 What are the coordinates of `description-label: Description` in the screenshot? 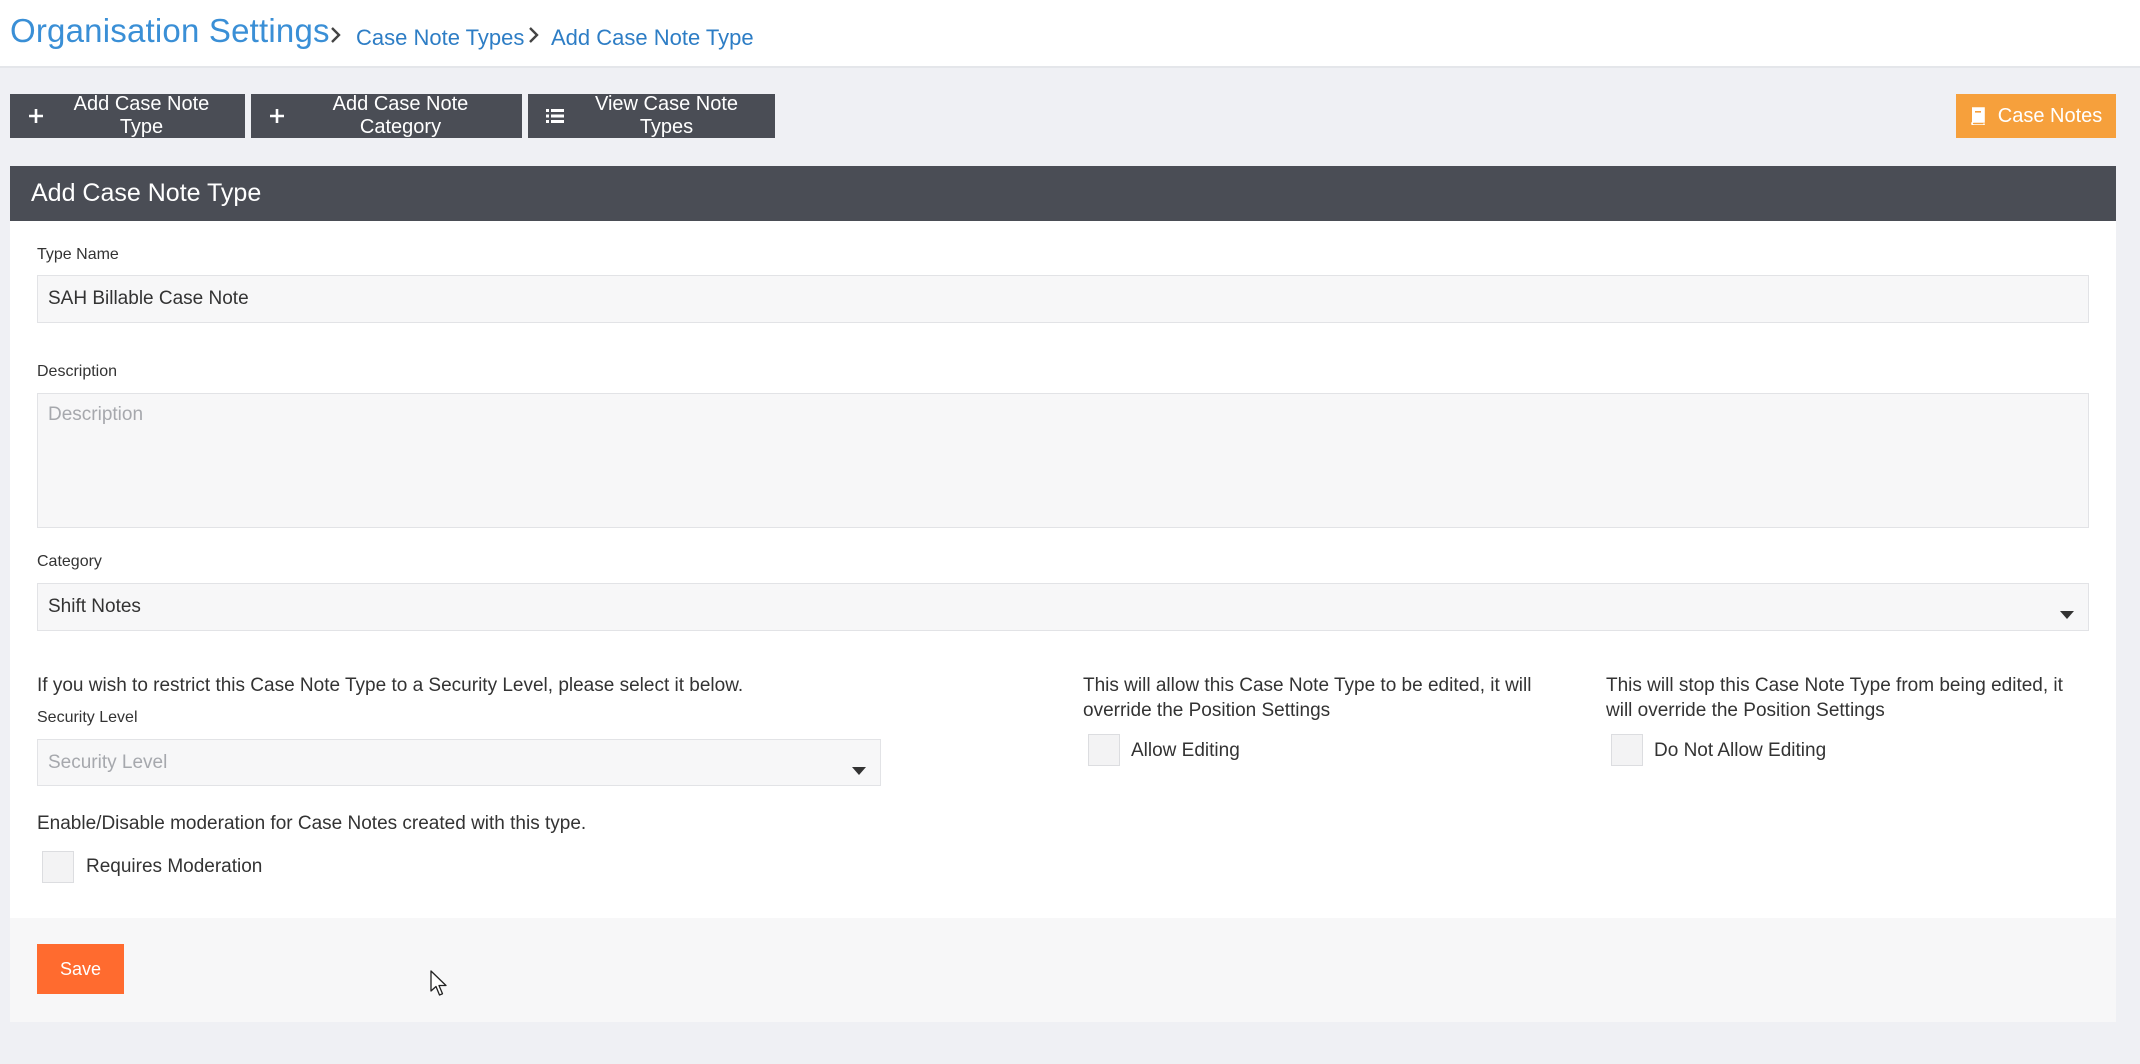 It's located at (77, 371).